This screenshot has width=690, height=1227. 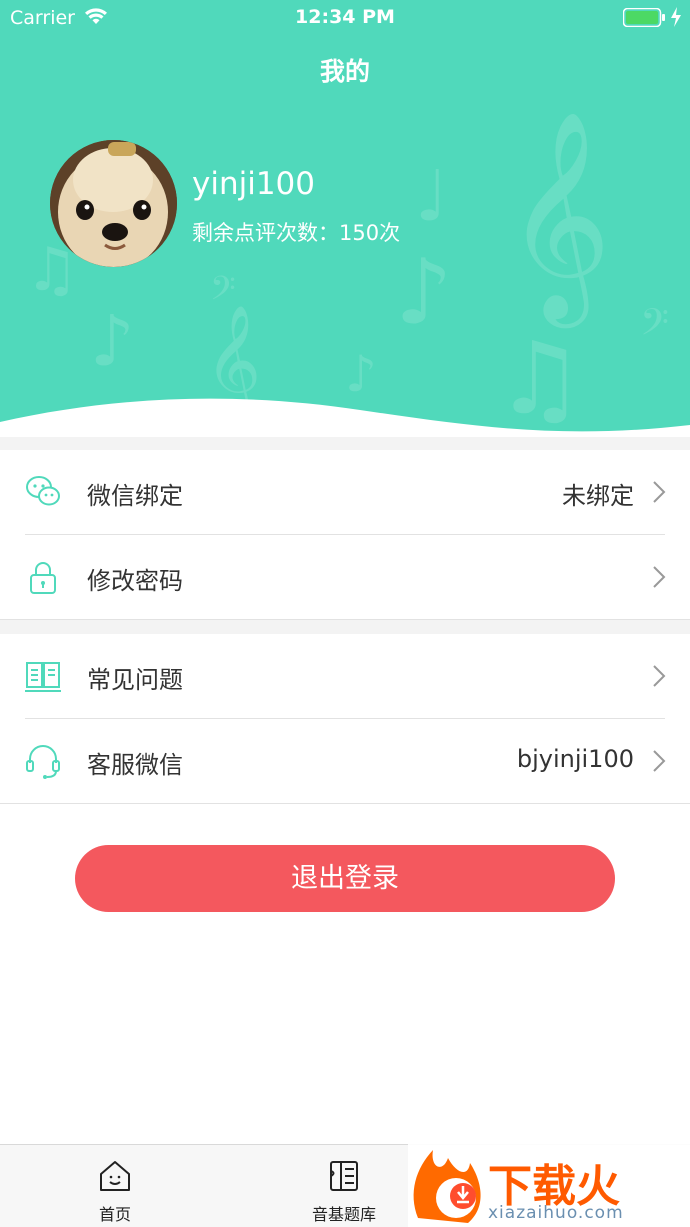 What do you see at coordinates (135, 680) in the screenshot?
I see `faq-label: 常见问题` at bounding box center [135, 680].